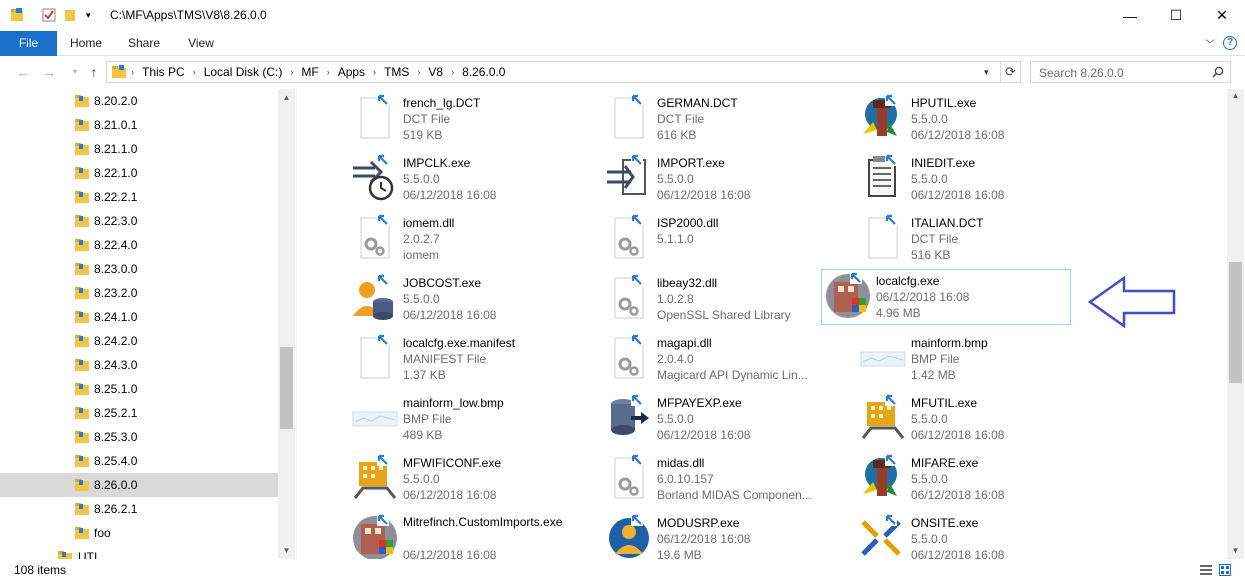 Image resolution: width=1245 pixels, height=582 pixels. I want to click on file-tile: GERMAN.DCT DCT File 616 KB, so click(728, 120).